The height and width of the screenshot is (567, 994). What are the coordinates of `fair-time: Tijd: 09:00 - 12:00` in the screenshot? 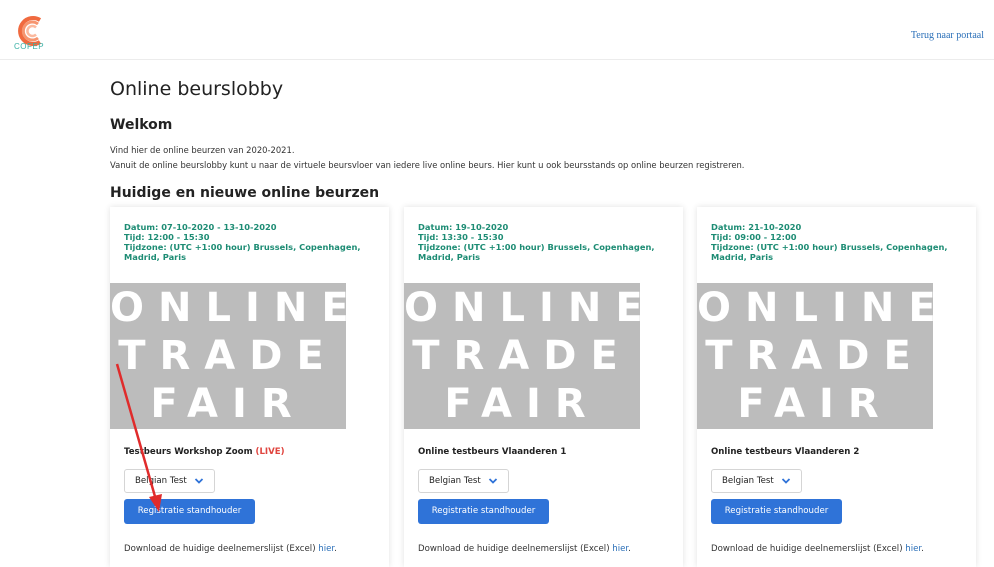 It's located at (754, 237).